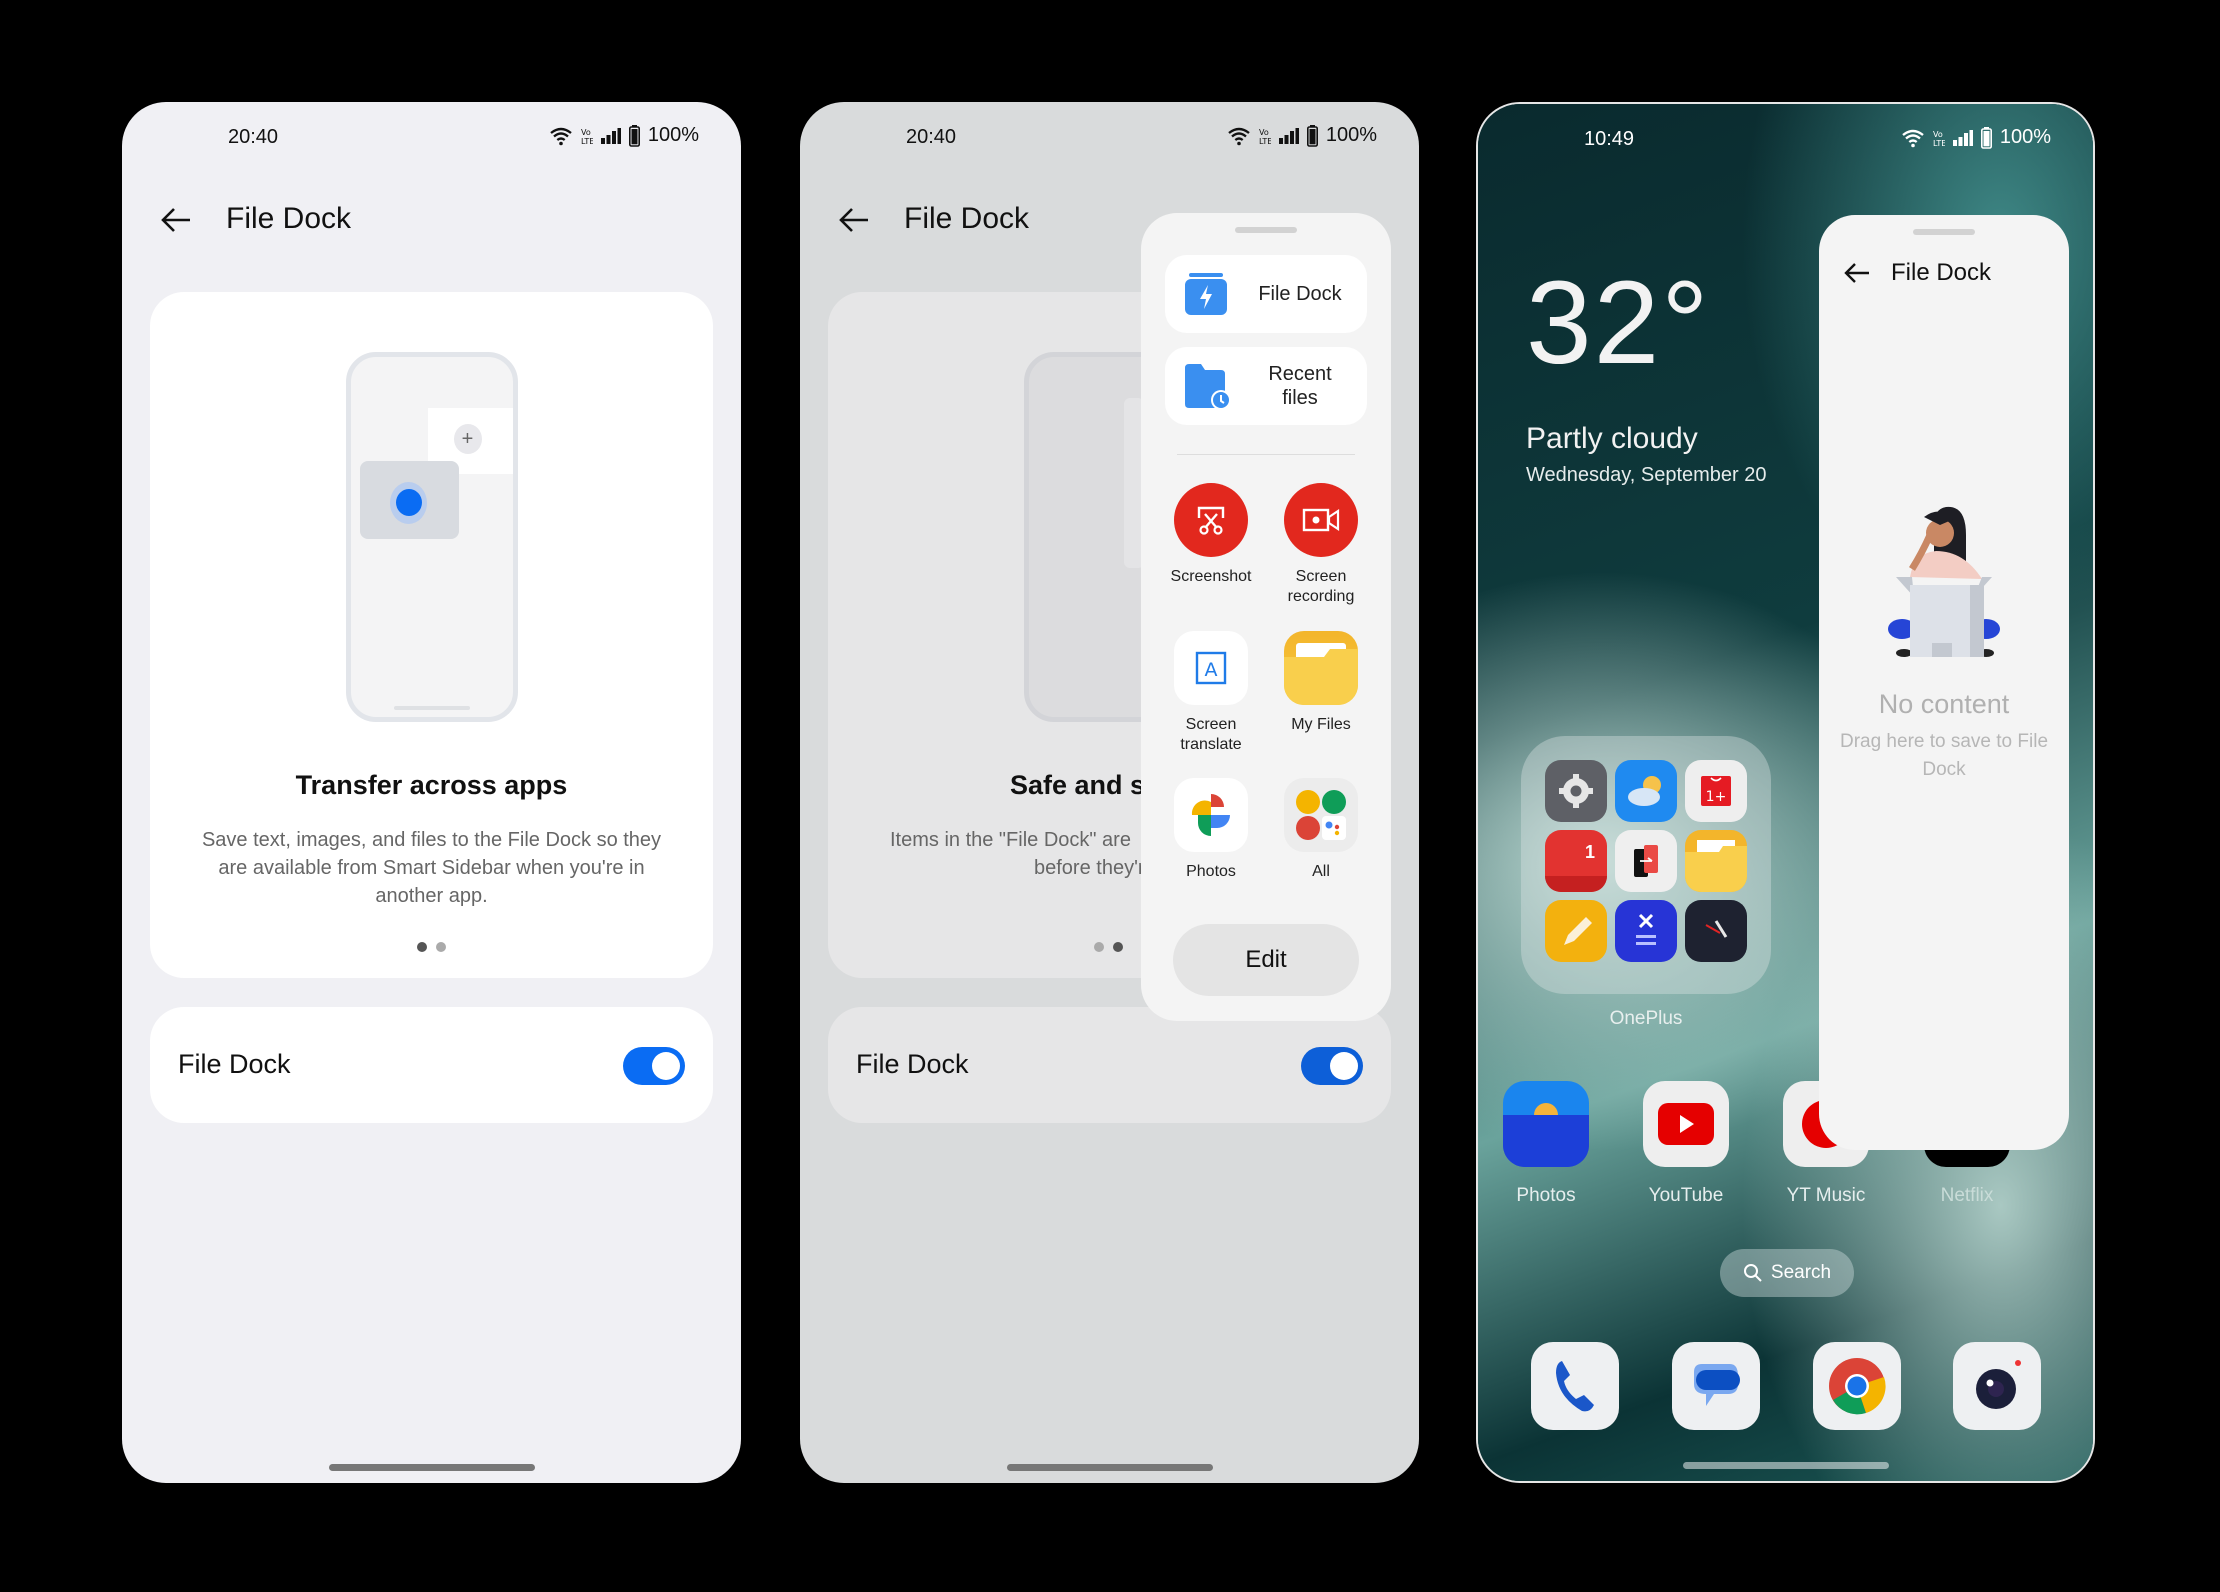 The width and height of the screenshot is (2220, 1592). Describe the element at coordinates (1211, 693) in the screenshot. I see `sidebar-app-screen-translate: A Screen translate` at that location.